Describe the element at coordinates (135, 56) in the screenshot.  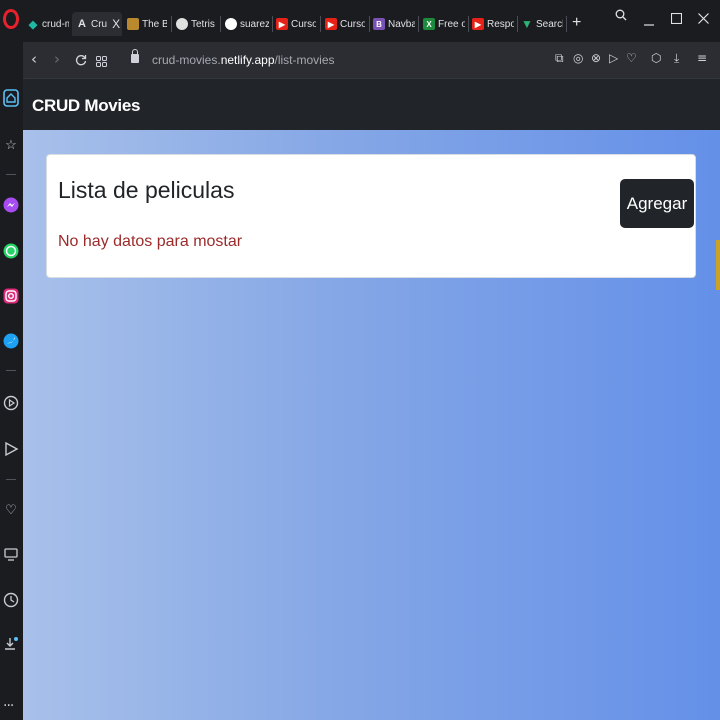
I see `lock-icon` at that location.